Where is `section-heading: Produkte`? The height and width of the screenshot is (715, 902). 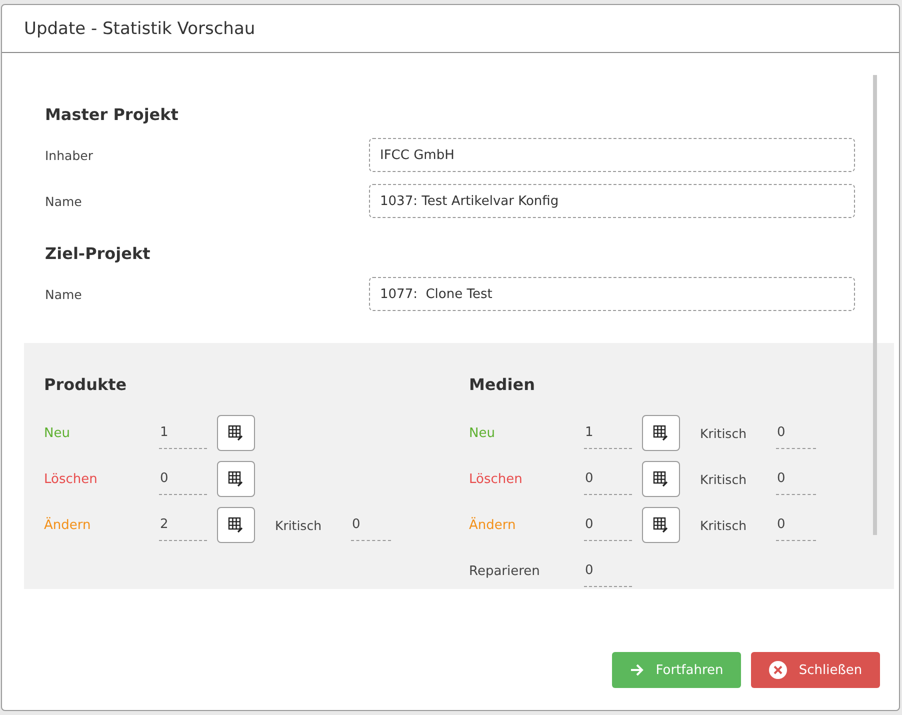
section-heading: Produkte is located at coordinates (86, 384).